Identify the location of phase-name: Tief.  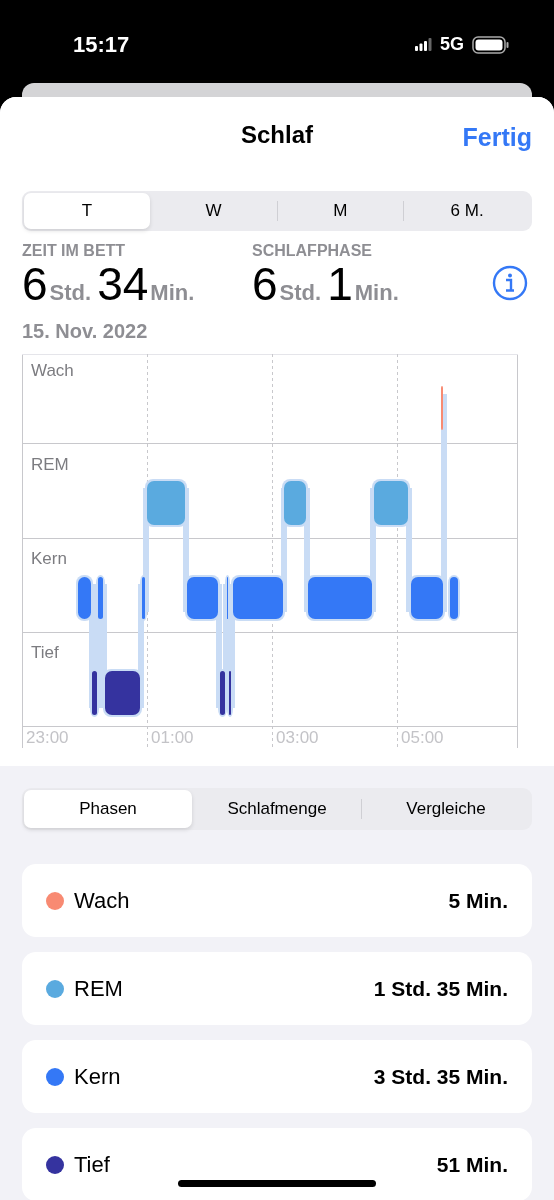
(92, 1165).